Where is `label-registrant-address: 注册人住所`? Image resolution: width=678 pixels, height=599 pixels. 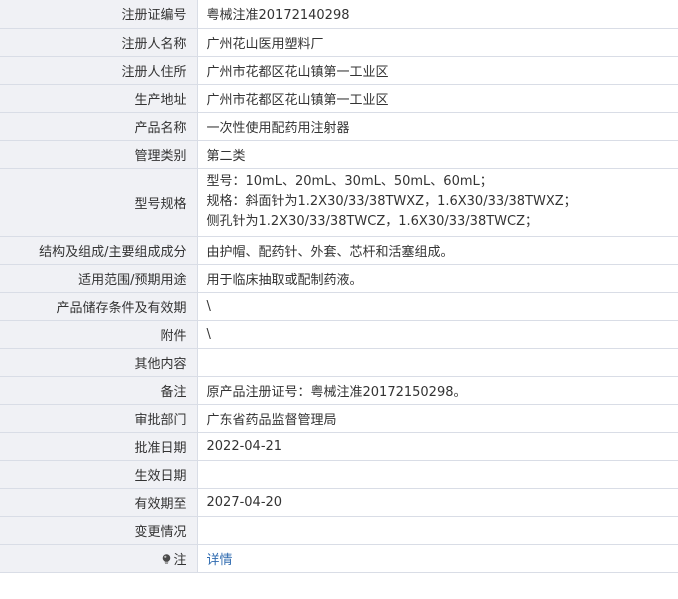 label-registrant-address: 注册人住所 is located at coordinates (99, 70).